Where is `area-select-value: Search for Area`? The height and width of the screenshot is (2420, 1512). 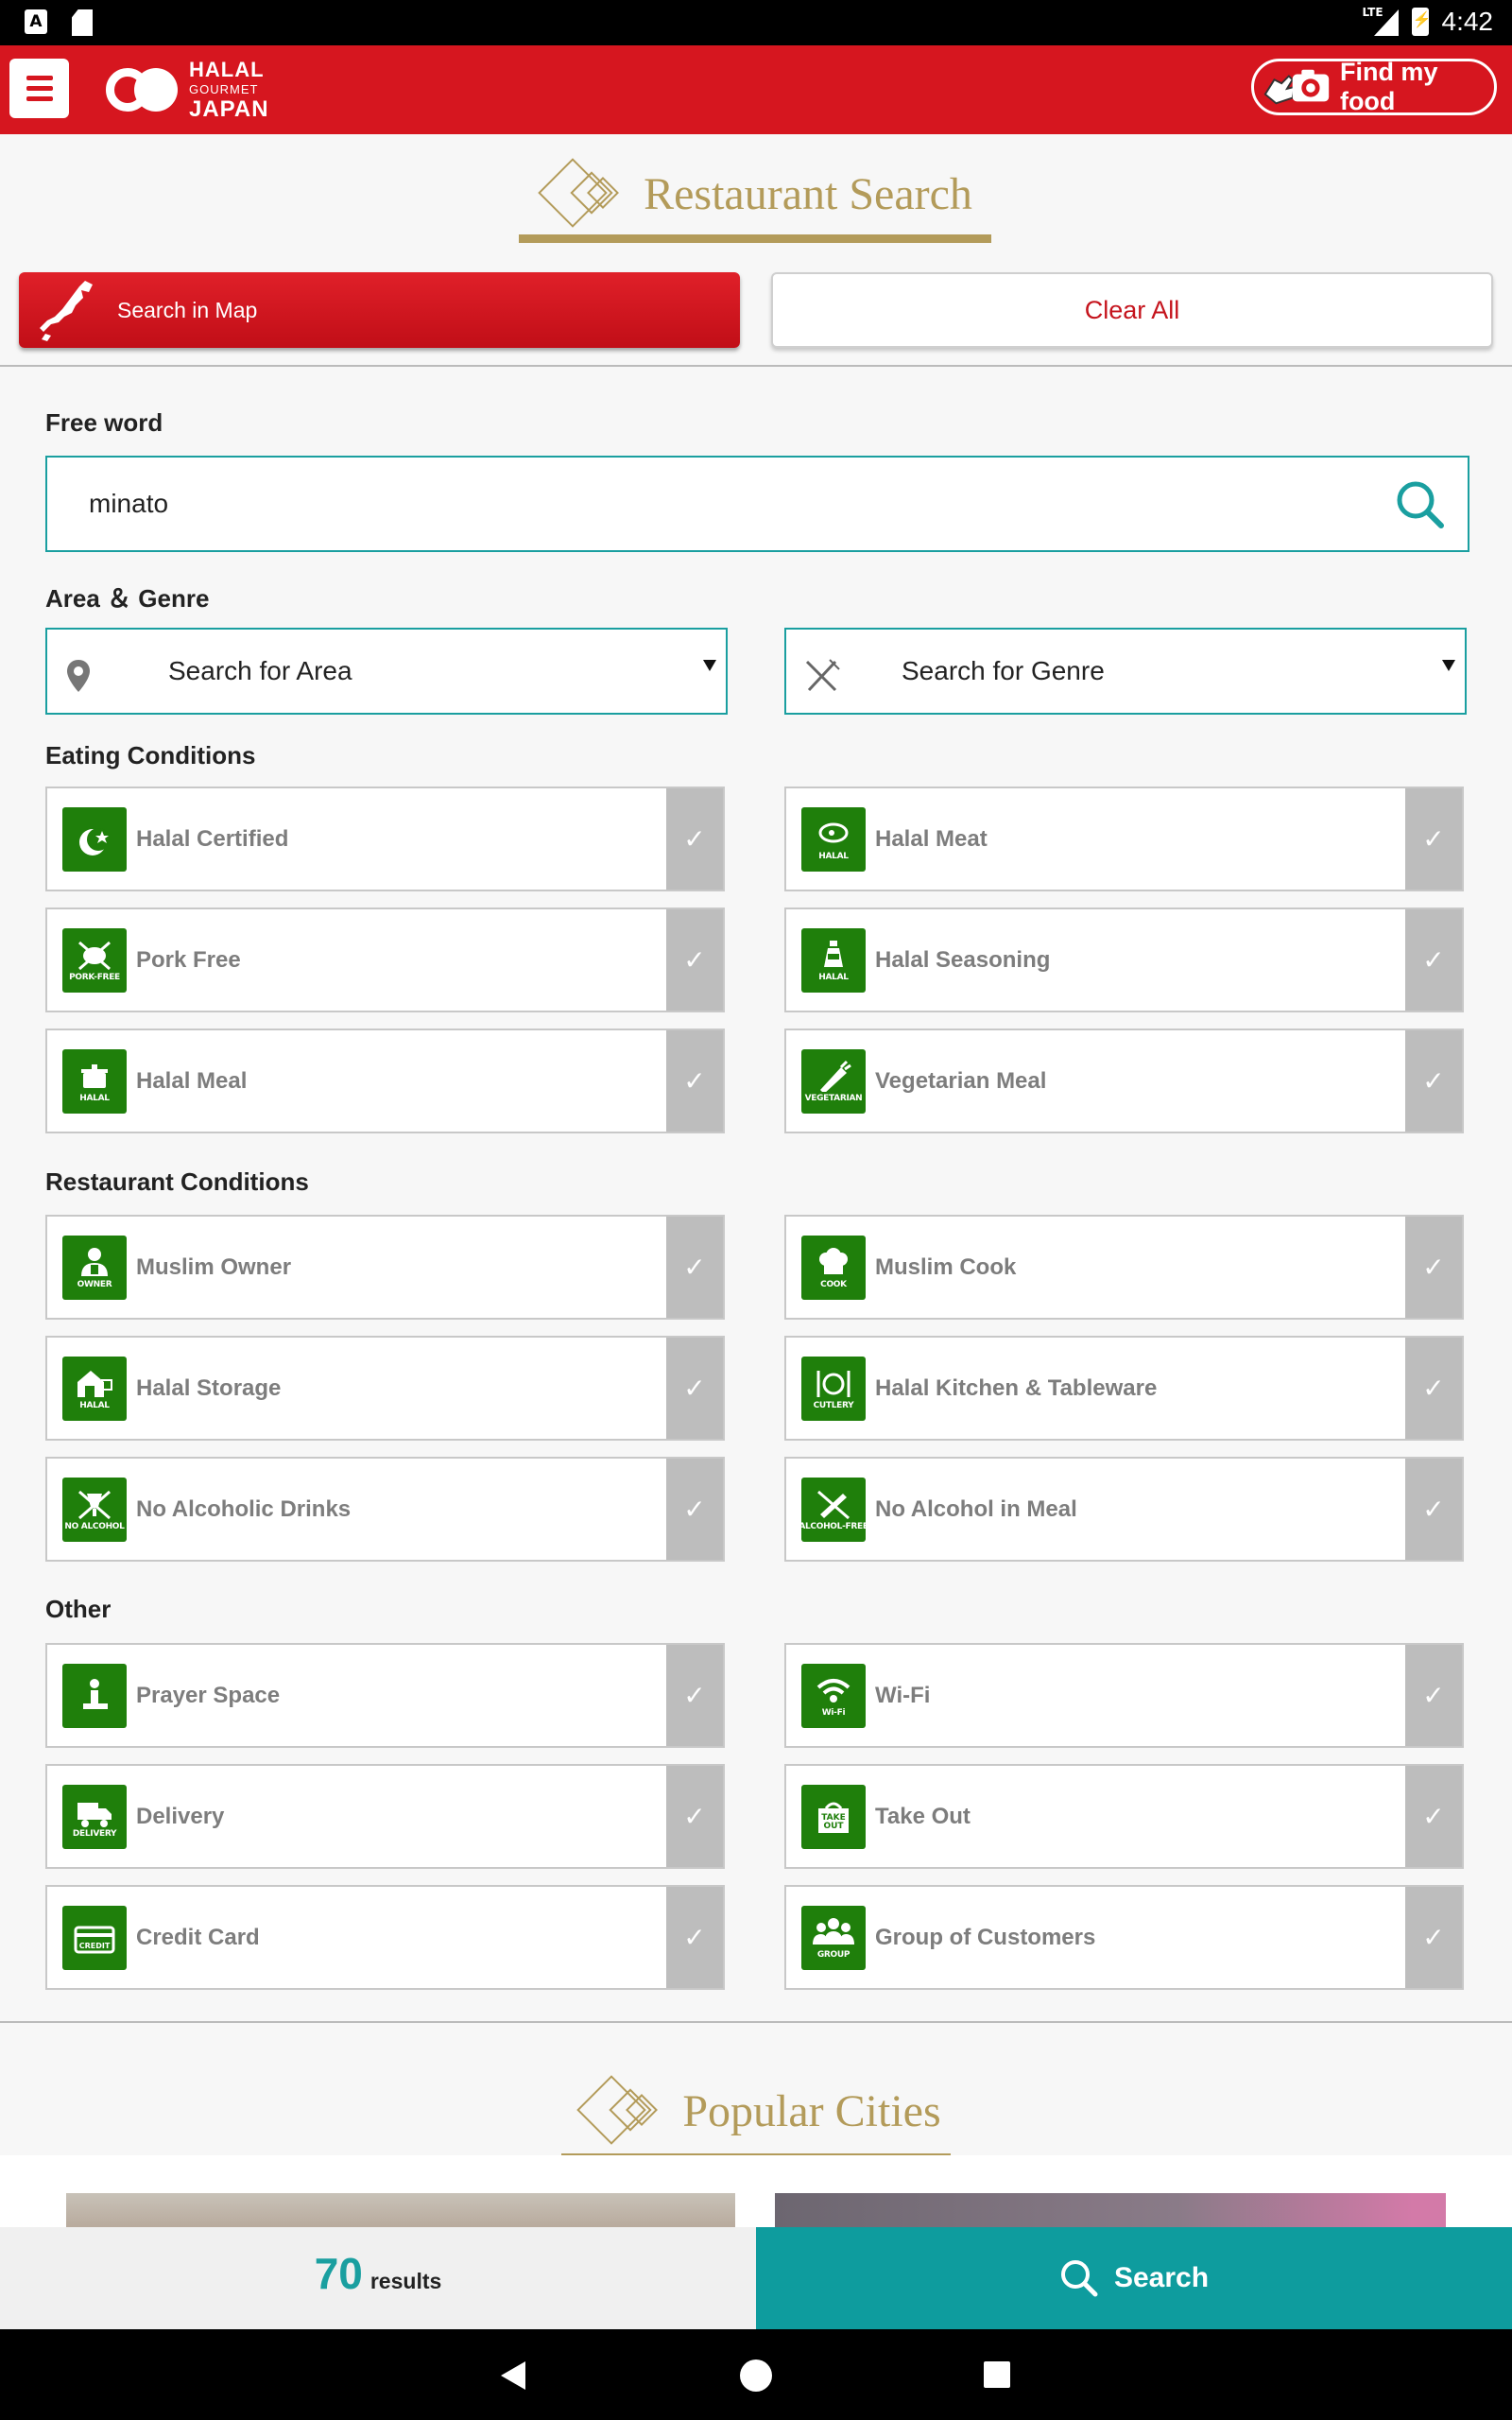
area-select-value: Search for Area is located at coordinates (260, 671).